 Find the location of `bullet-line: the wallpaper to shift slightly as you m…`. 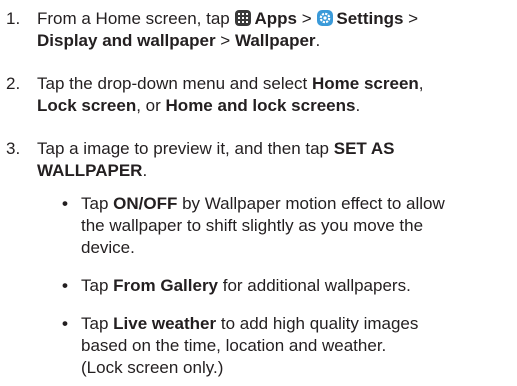

bullet-line: the wallpaper to shift slightly as you m… is located at coordinates (252, 225).